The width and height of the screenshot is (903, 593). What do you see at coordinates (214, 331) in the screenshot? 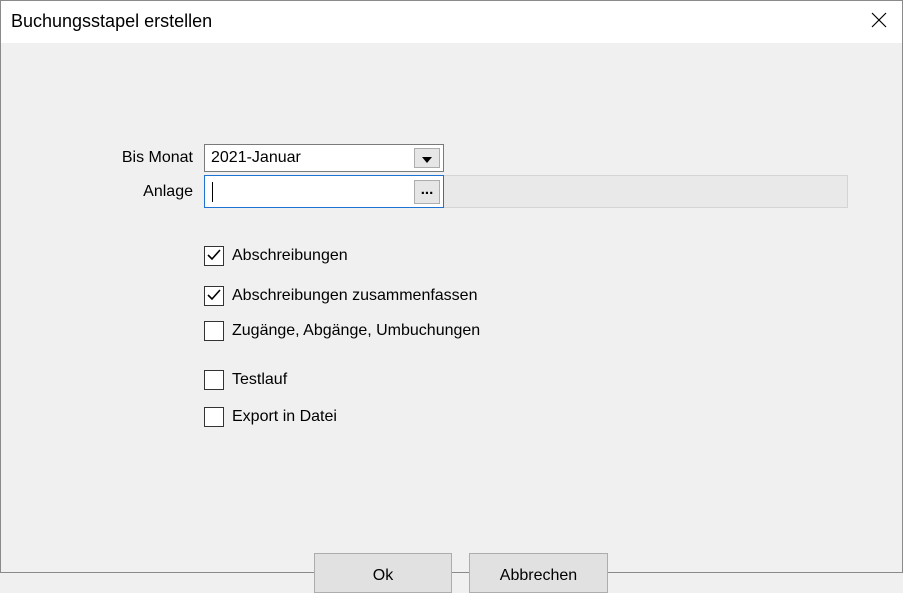
I see `checkbox-zugaenge` at bounding box center [214, 331].